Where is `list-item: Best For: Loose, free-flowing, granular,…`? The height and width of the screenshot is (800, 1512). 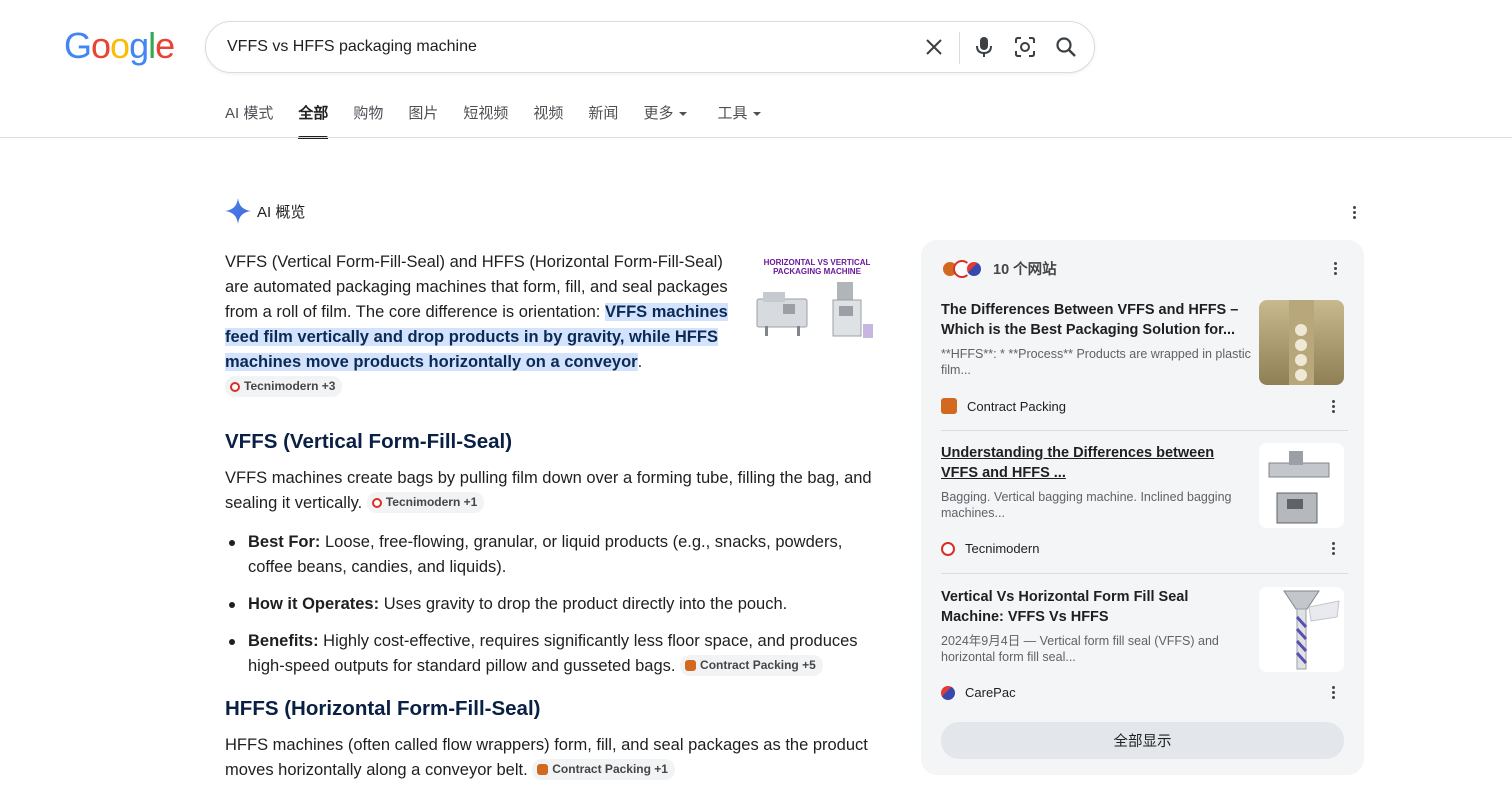
list-item: Best For: Loose, free-flowing, granular,… is located at coordinates (550, 555).